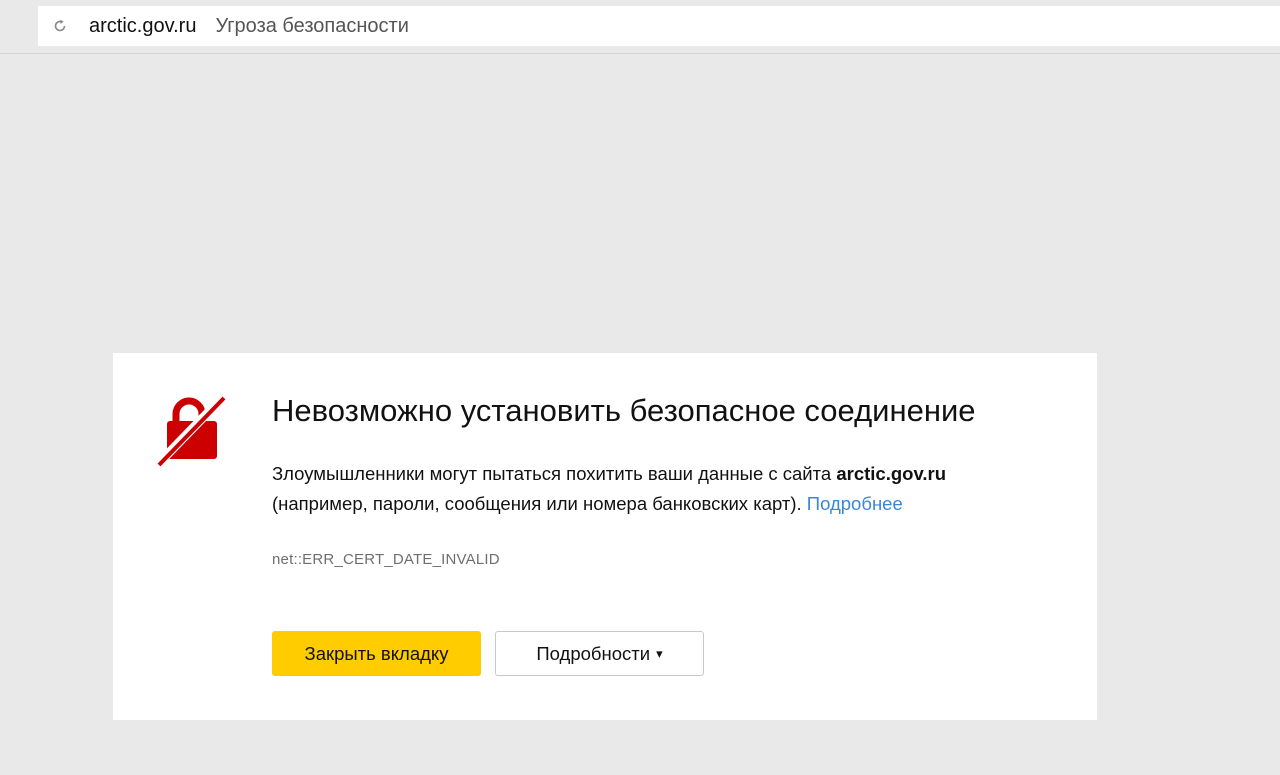  I want to click on details-button-label: Подробности, so click(593, 653).